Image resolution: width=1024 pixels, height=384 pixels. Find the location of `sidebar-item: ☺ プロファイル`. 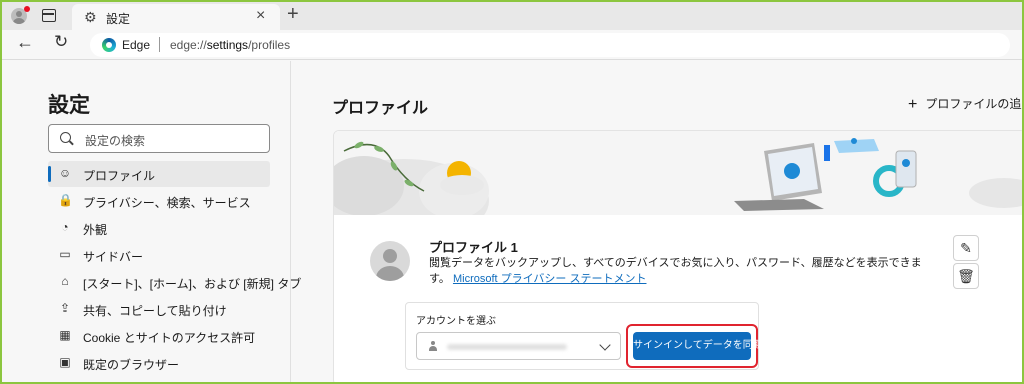

sidebar-item: ☺ プロファイル is located at coordinates (159, 174).